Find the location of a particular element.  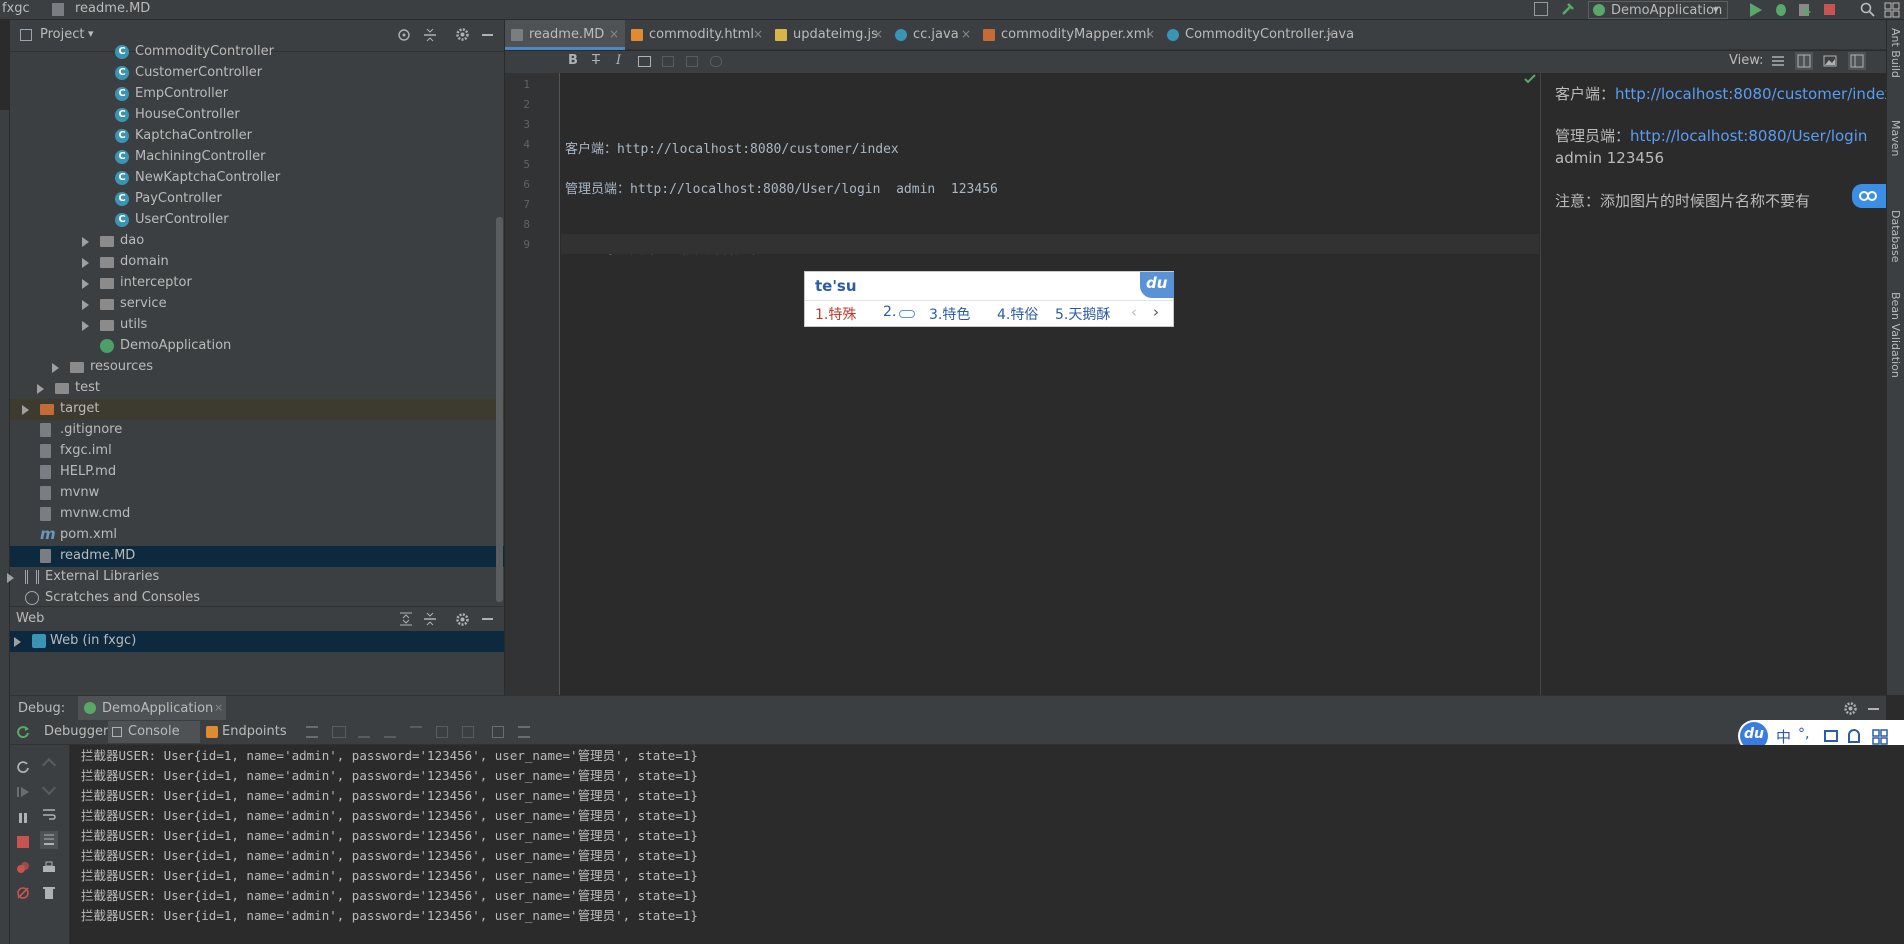

ime-candidate-5: 5.天鹅酥 is located at coordinates (1089, 314).